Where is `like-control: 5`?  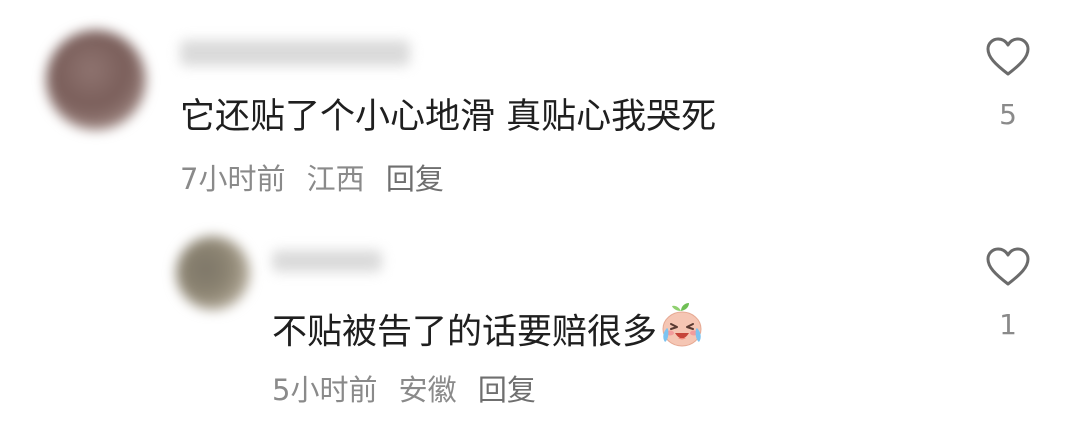
like-control: 5 is located at coordinates (1008, 83).